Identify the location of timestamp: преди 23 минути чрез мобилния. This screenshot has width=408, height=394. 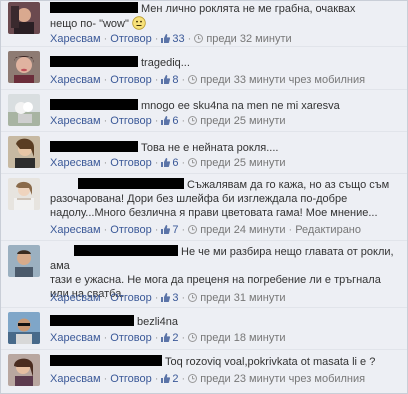
(283, 379).